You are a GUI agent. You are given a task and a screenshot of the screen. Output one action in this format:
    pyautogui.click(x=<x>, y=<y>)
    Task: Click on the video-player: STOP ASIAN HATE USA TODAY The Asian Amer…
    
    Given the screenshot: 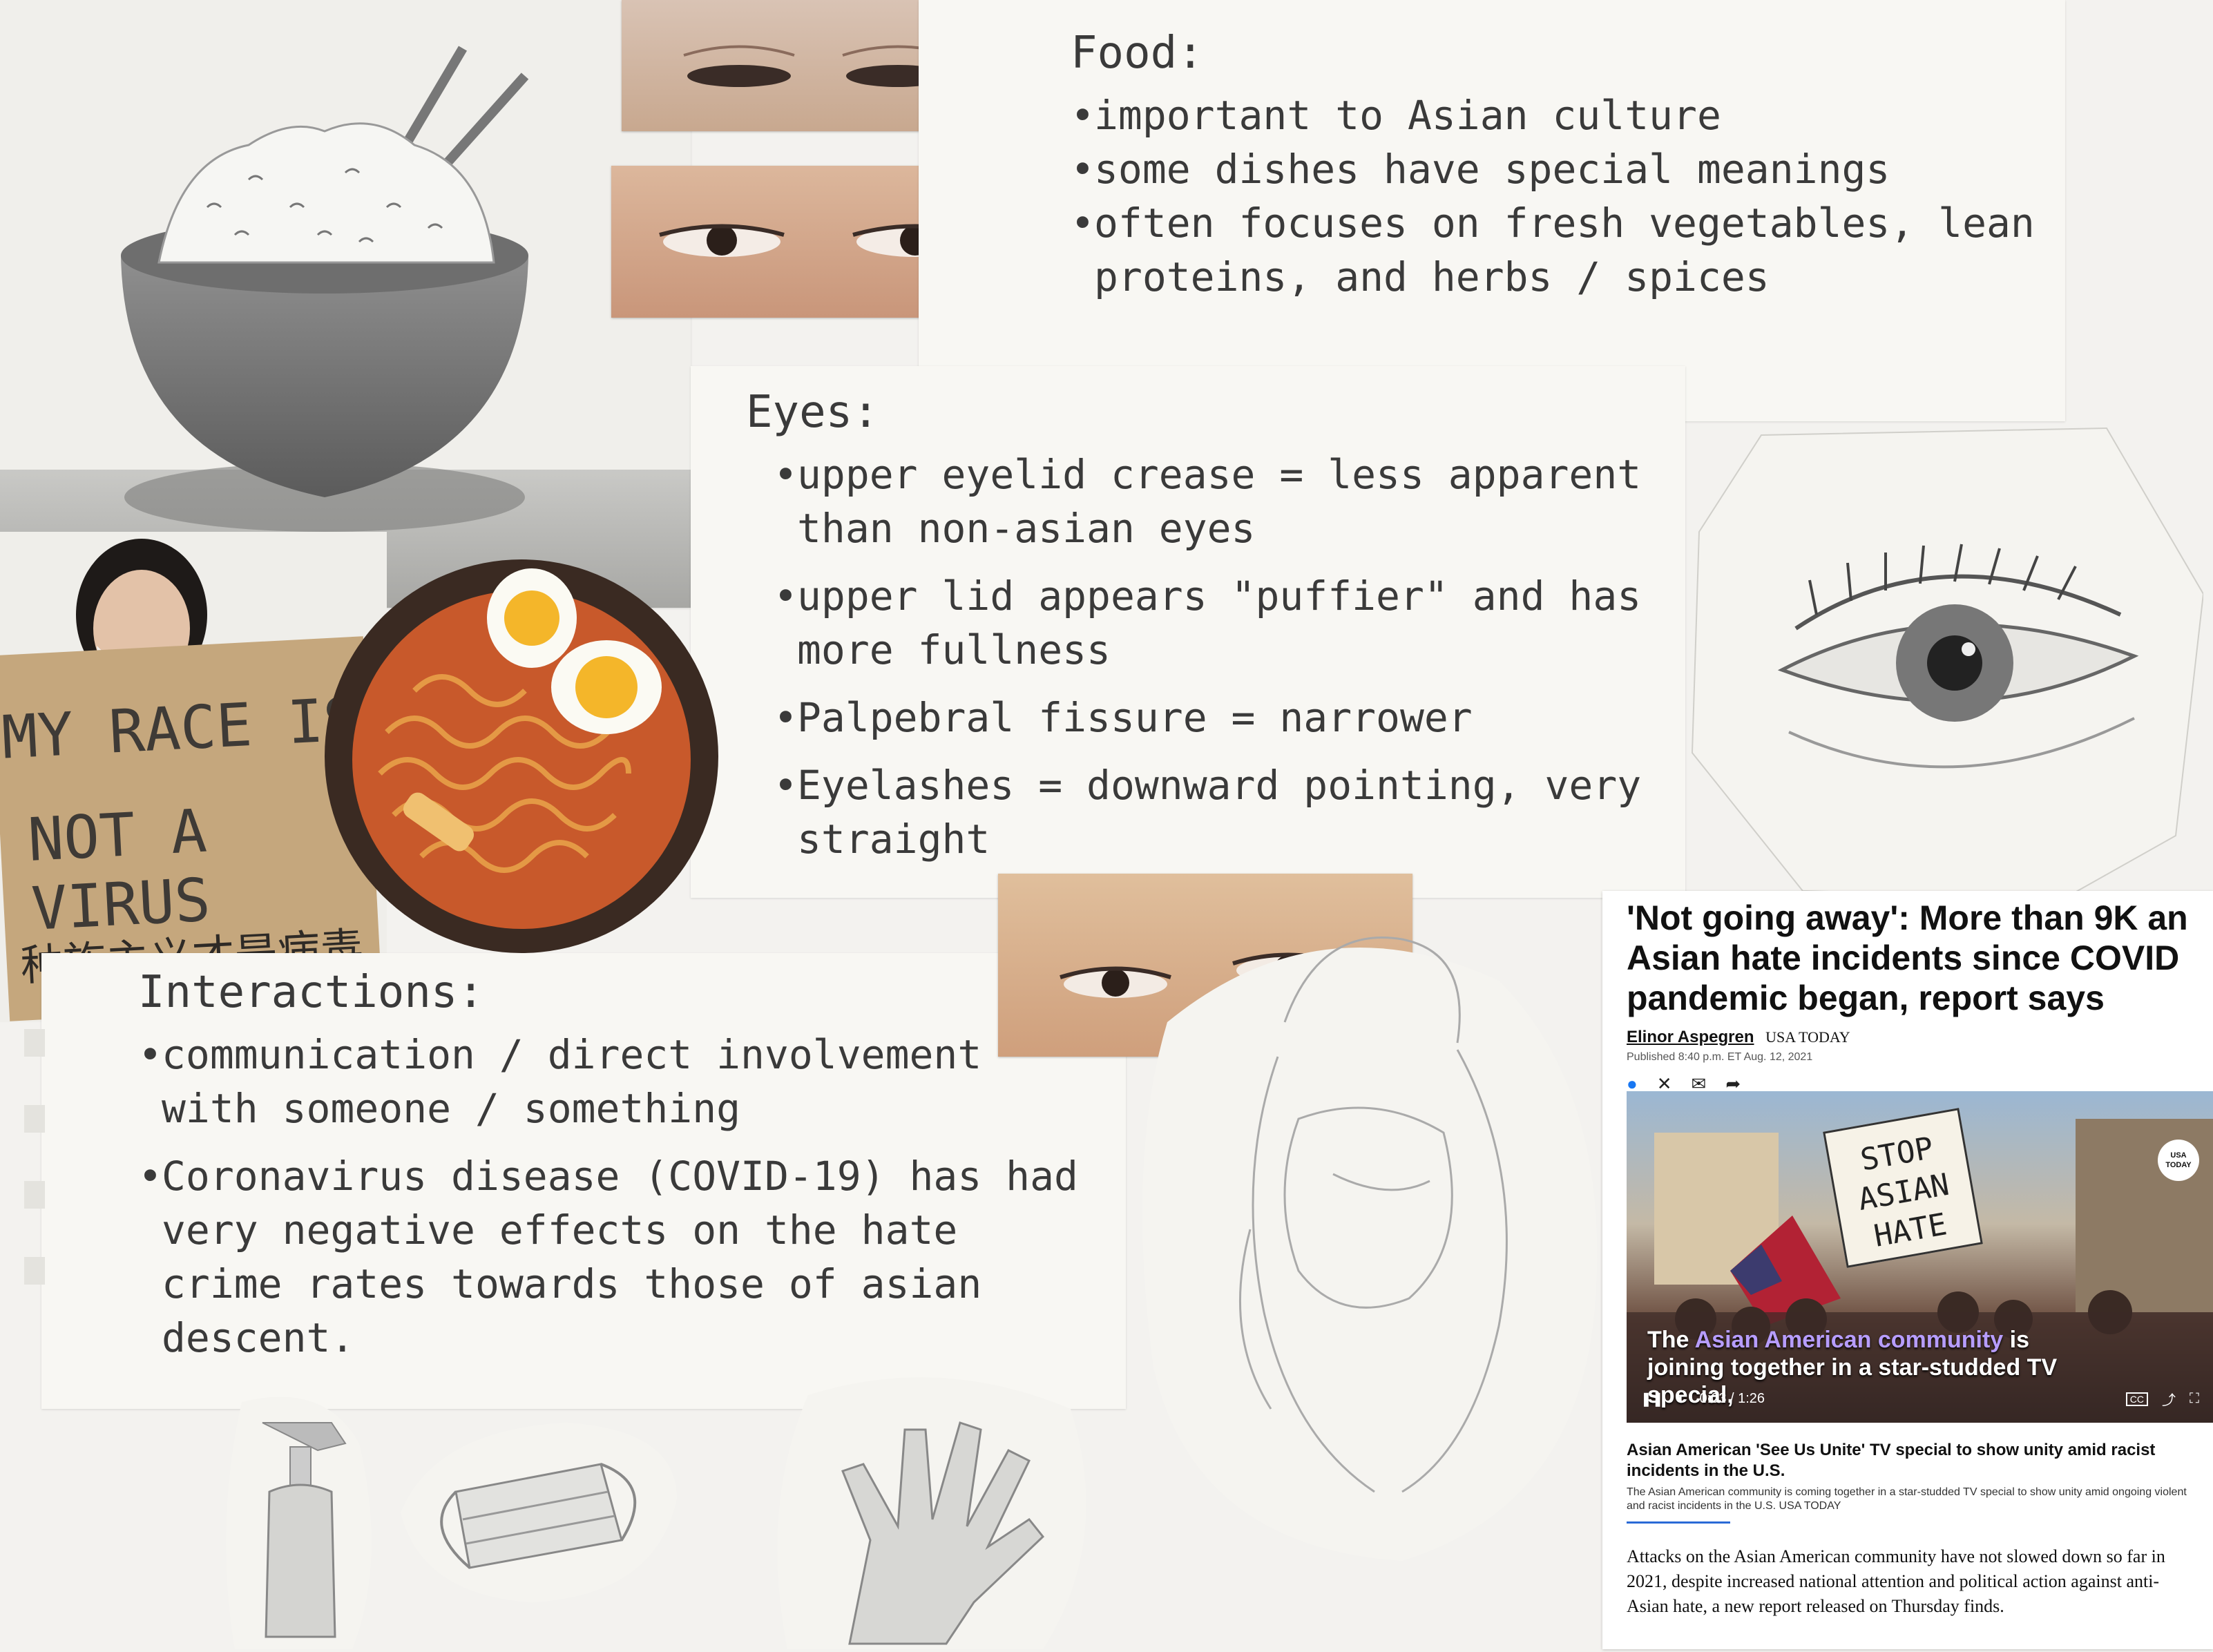 What is the action you would take?
    pyautogui.click(x=1920, y=1257)
    